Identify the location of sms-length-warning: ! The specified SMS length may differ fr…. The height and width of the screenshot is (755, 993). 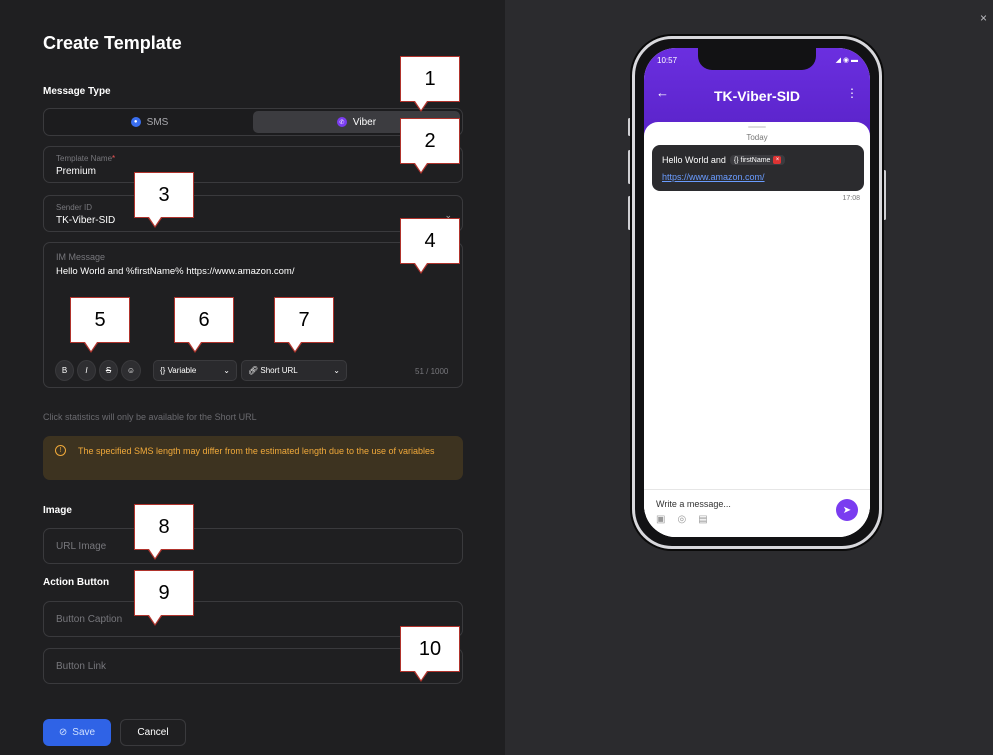
(253, 458).